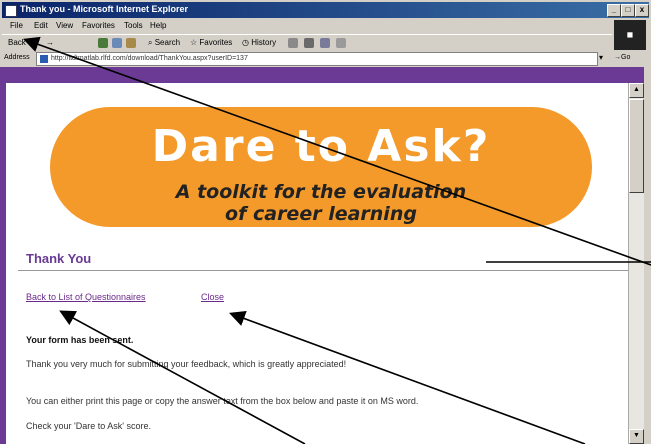 Image resolution: width=651 pixels, height=444 pixels. Describe the element at coordinates (59, 258) in the screenshot. I see `page-title: Thank You` at that location.